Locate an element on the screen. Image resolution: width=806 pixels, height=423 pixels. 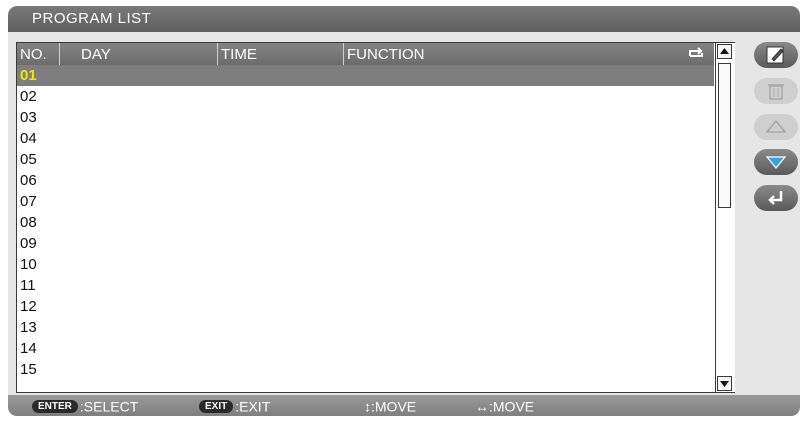
row-number: 11 is located at coordinates (28, 285).